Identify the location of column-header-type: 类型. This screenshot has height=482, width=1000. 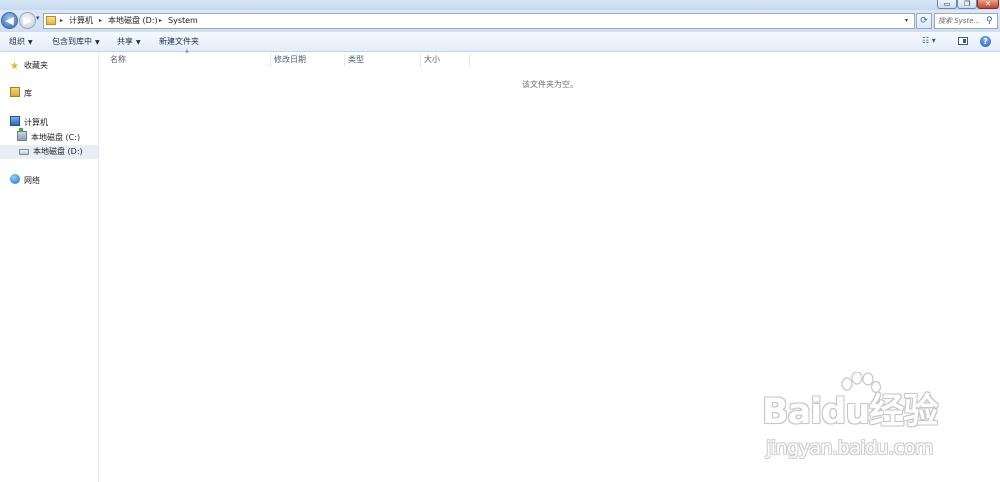
(356, 60).